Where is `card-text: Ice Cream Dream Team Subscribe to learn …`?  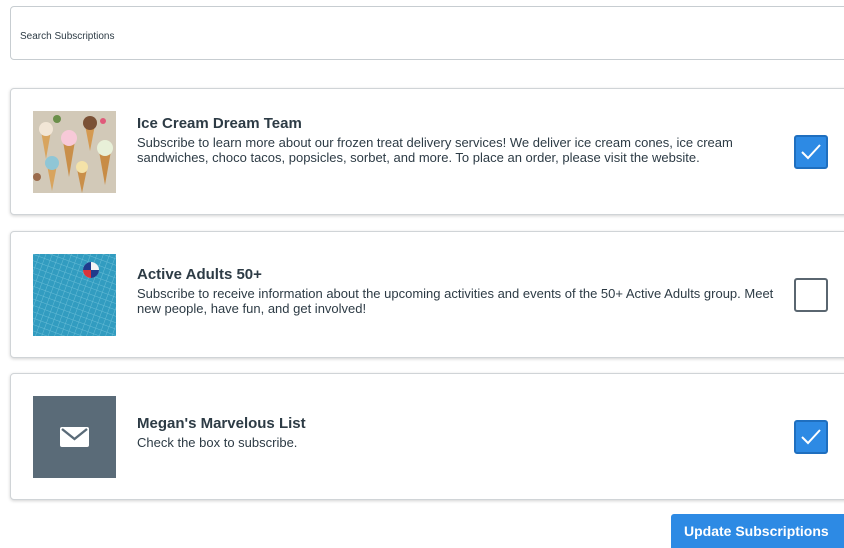 card-text: Ice Cream Dream Team Subscribe to learn … is located at coordinates (457, 140).